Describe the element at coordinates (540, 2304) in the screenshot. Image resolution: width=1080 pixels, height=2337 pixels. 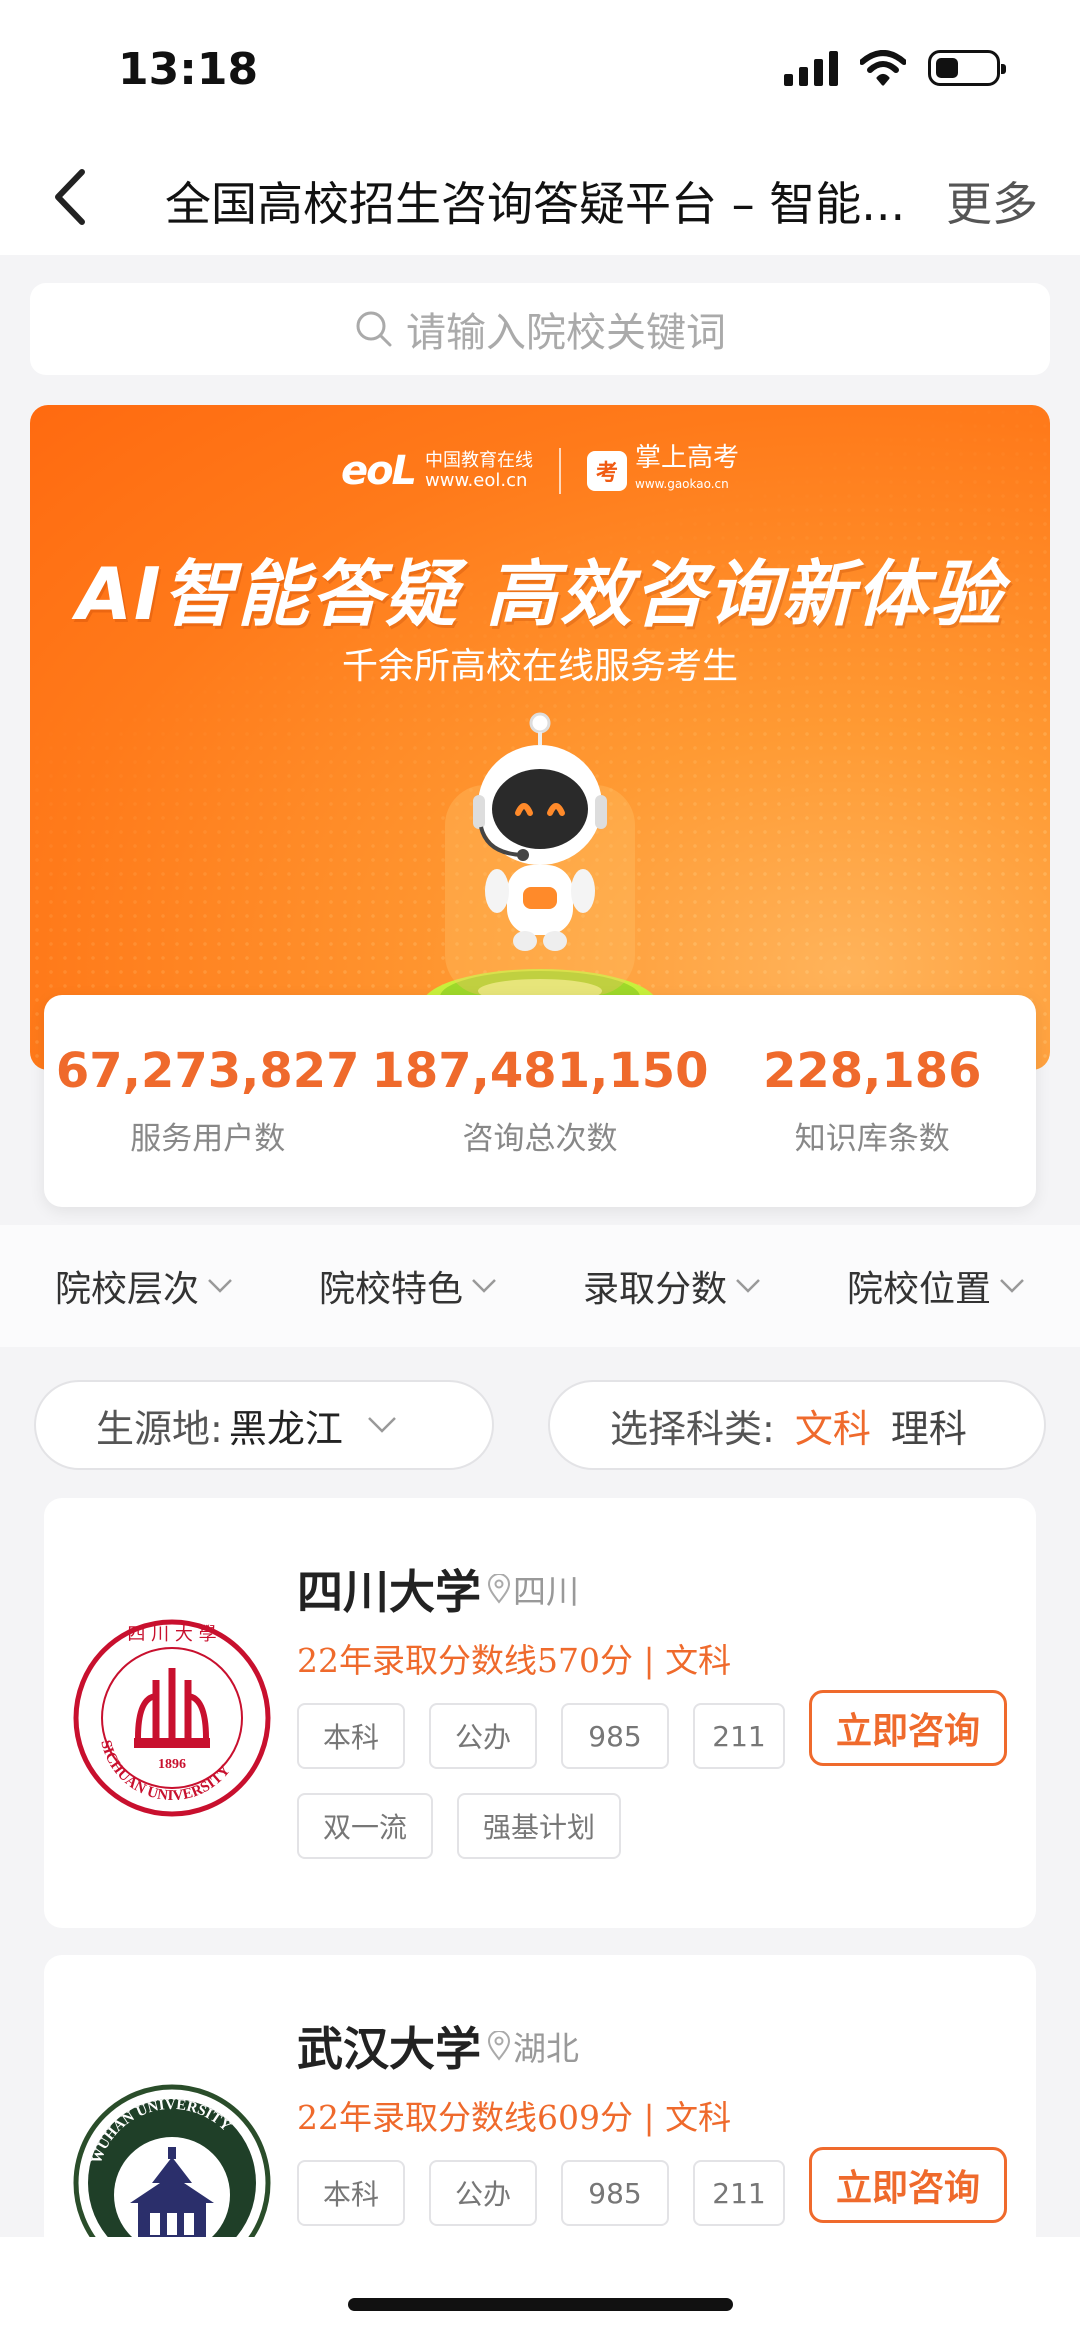
I see `home-indicator` at that location.